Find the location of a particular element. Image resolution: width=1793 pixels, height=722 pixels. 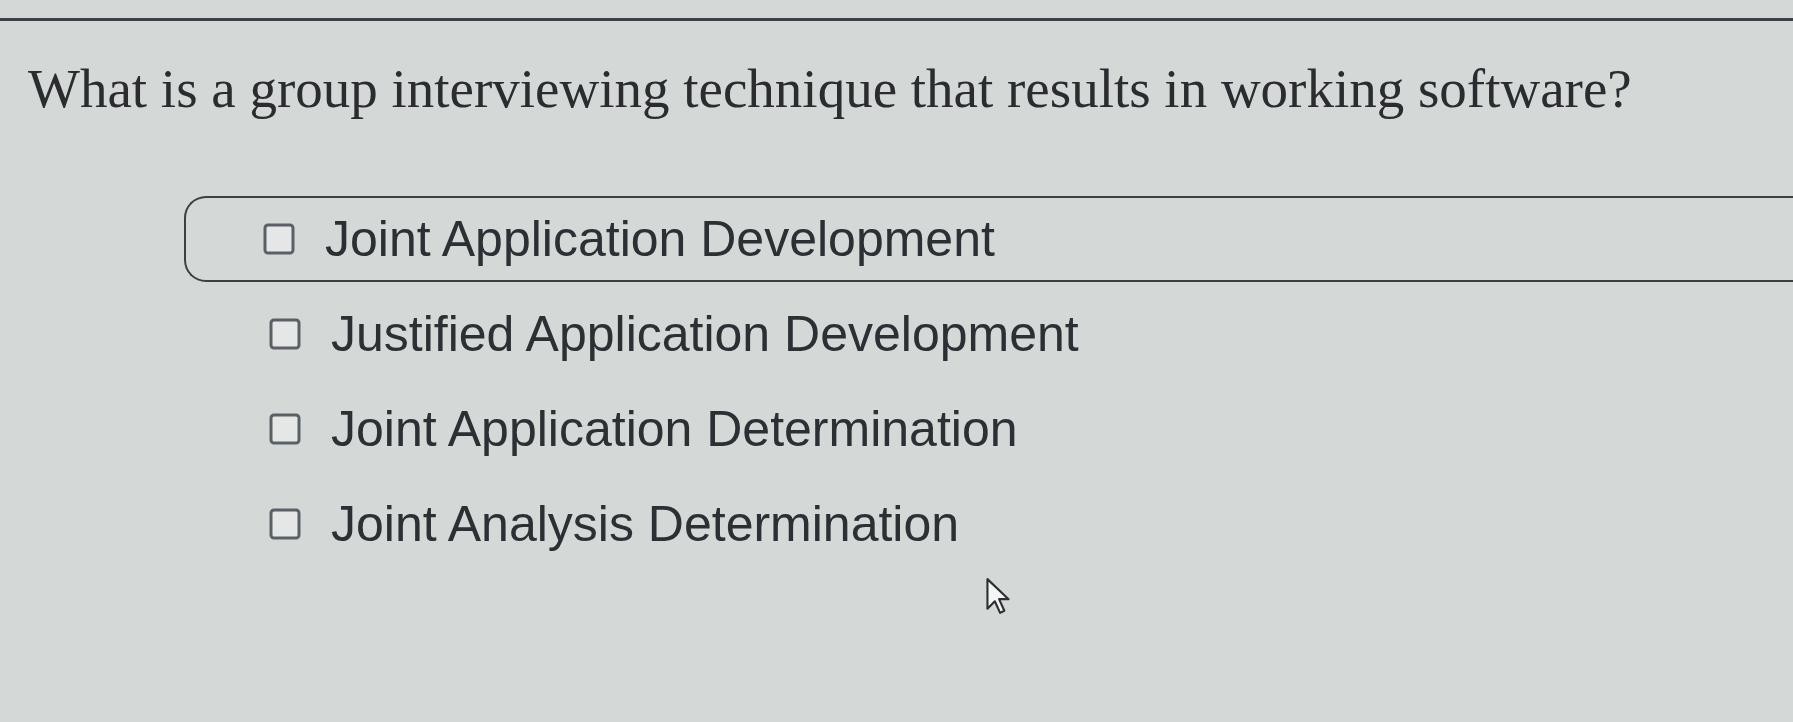

mouse-pointer-icon is located at coordinates (998, 596).